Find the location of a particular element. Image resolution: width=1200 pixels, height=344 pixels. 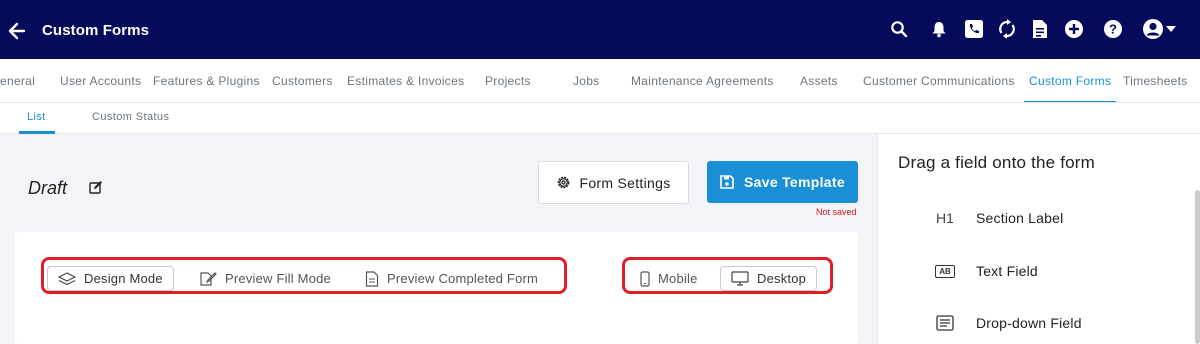

palette-scrollbar is located at coordinates (1197, 267).